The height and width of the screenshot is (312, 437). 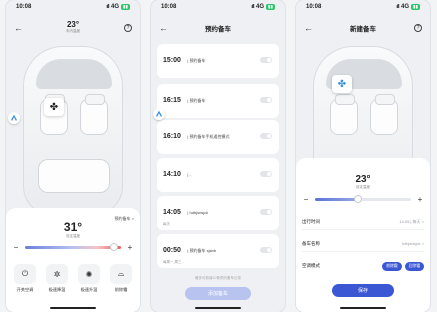 What do you see at coordinates (311, 221) in the screenshot?
I see `departure-time-label: 出行时间` at bounding box center [311, 221].